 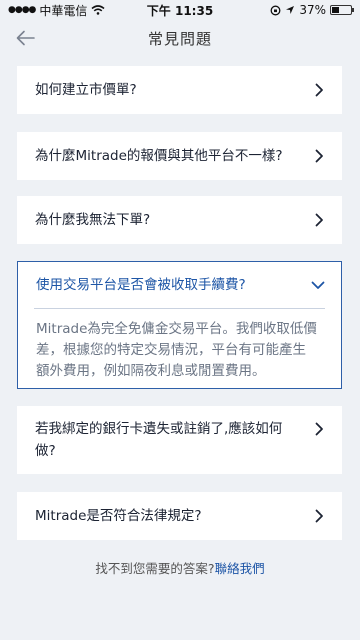 I want to click on faq-answer-line: Mitrade為完全免傭金交易平台。我們收取低價, so click(x=176, y=329).